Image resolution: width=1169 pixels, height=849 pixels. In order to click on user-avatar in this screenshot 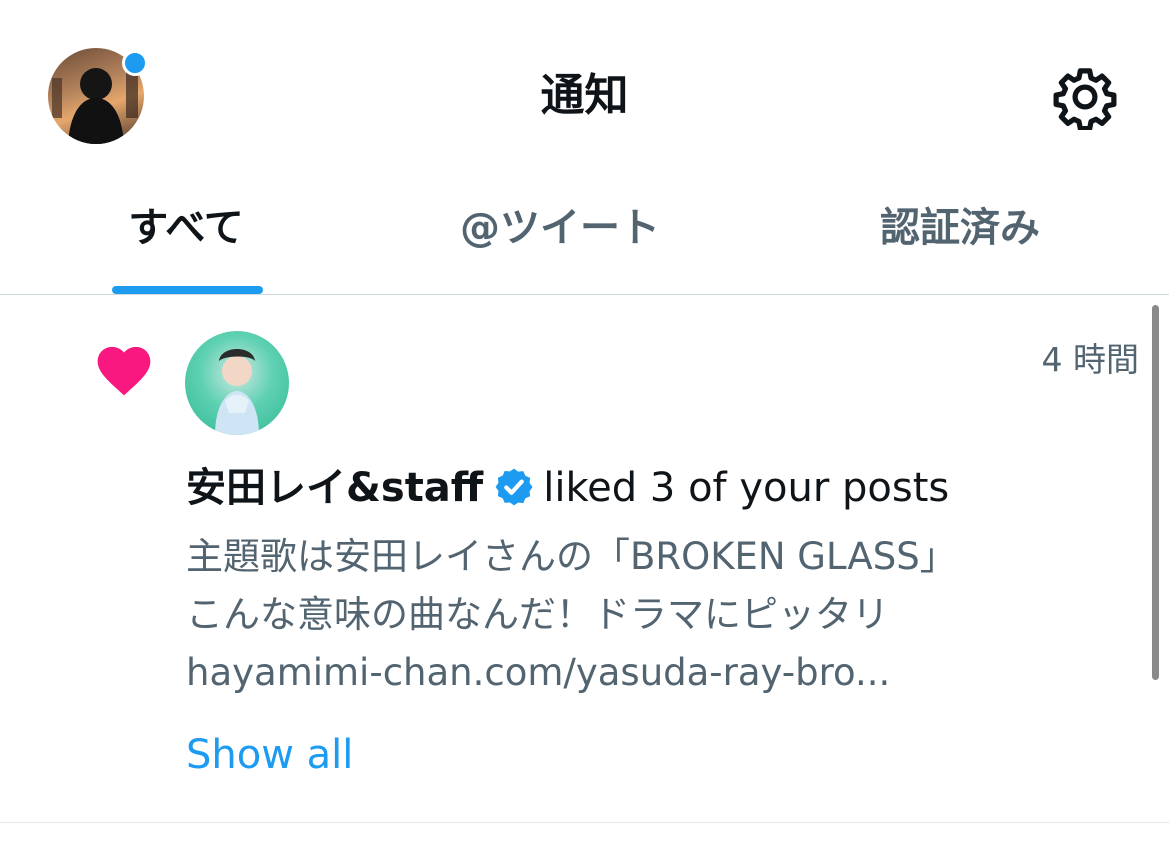, I will do `click(237, 383)`.